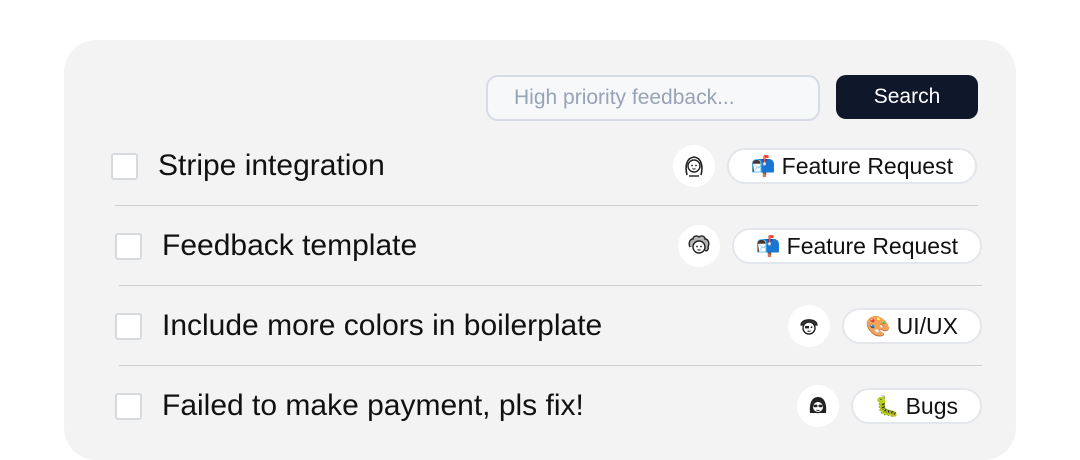 This screenshot has height=460, width=1080. Describe the element at coordinates (382, 325) in the screenshot. I see `item-title: Include more colors in boilerplate` at that location.